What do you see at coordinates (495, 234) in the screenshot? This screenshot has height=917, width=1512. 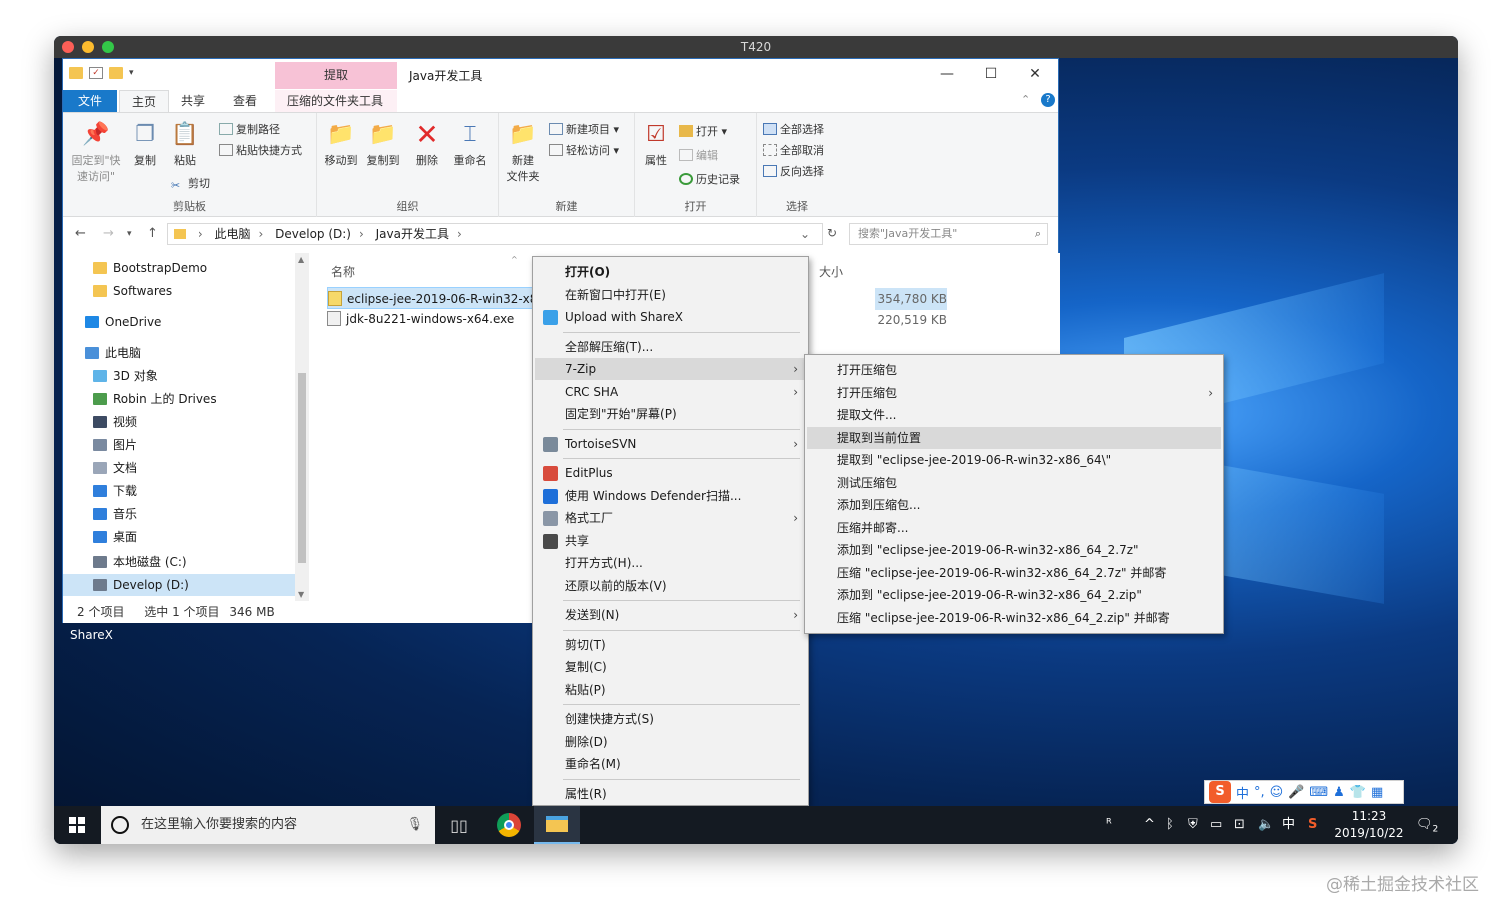 I see `address-bar: › 此电脑 › Develop (D:) › Java开发工具 › ⌄` at bounding box center [495, 234].